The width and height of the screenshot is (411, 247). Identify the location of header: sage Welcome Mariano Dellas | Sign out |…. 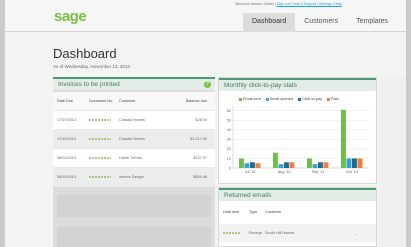
(205, 16).